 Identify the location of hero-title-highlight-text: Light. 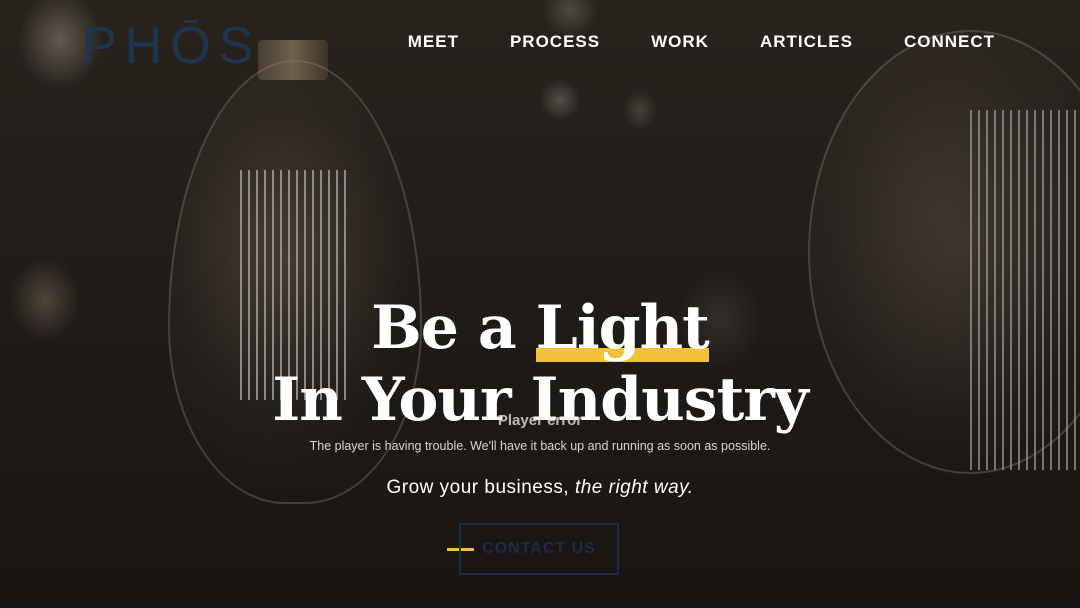
(622, 328).